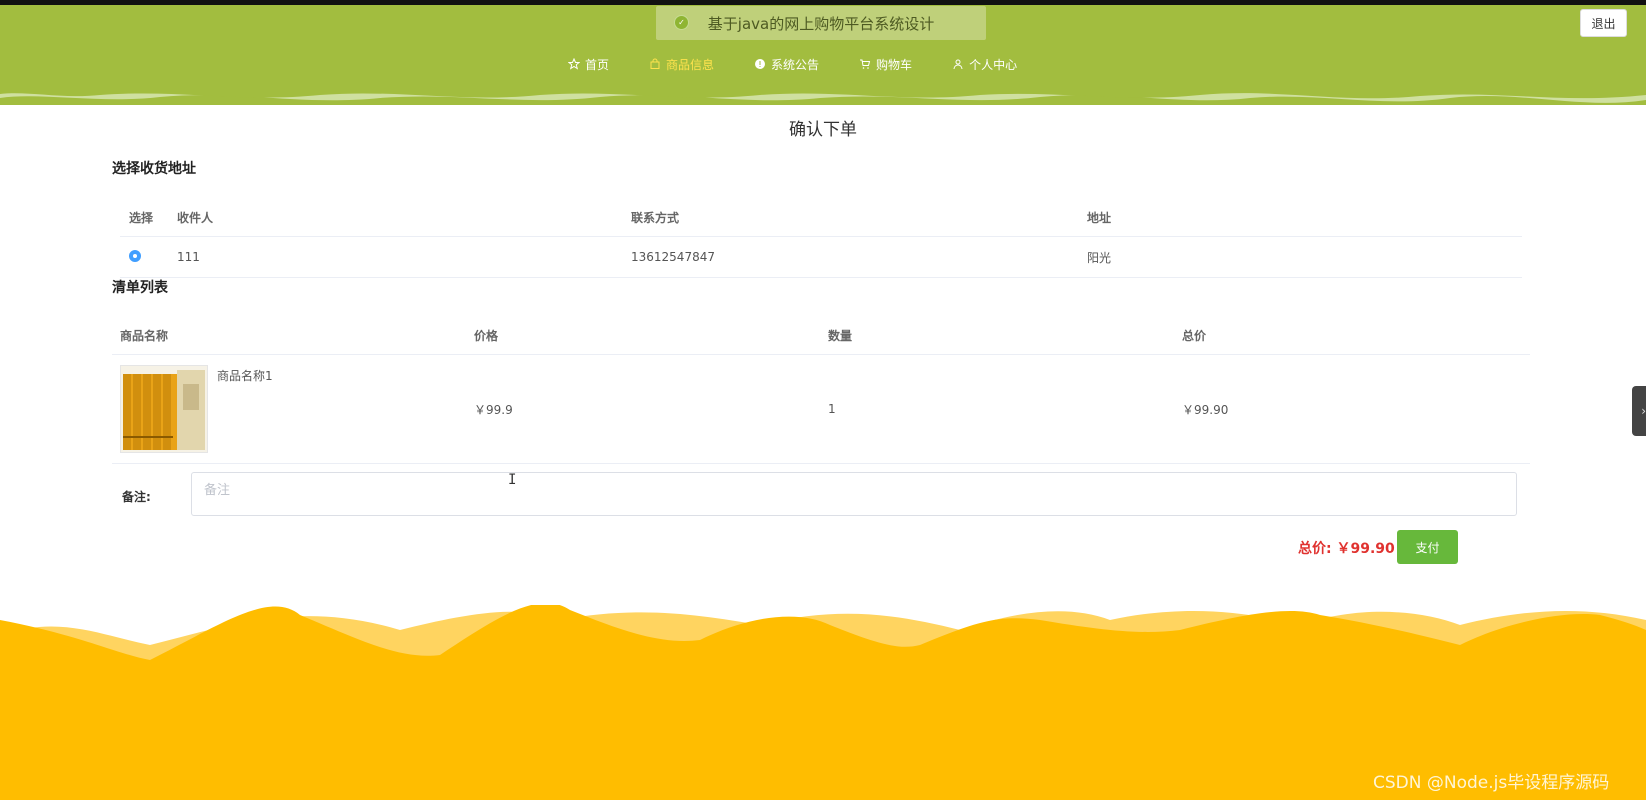  What do you see at coordinates (245, 376) in the screenshot?
I see `product-name: 商品名称1` at bounding box center [245, 376].